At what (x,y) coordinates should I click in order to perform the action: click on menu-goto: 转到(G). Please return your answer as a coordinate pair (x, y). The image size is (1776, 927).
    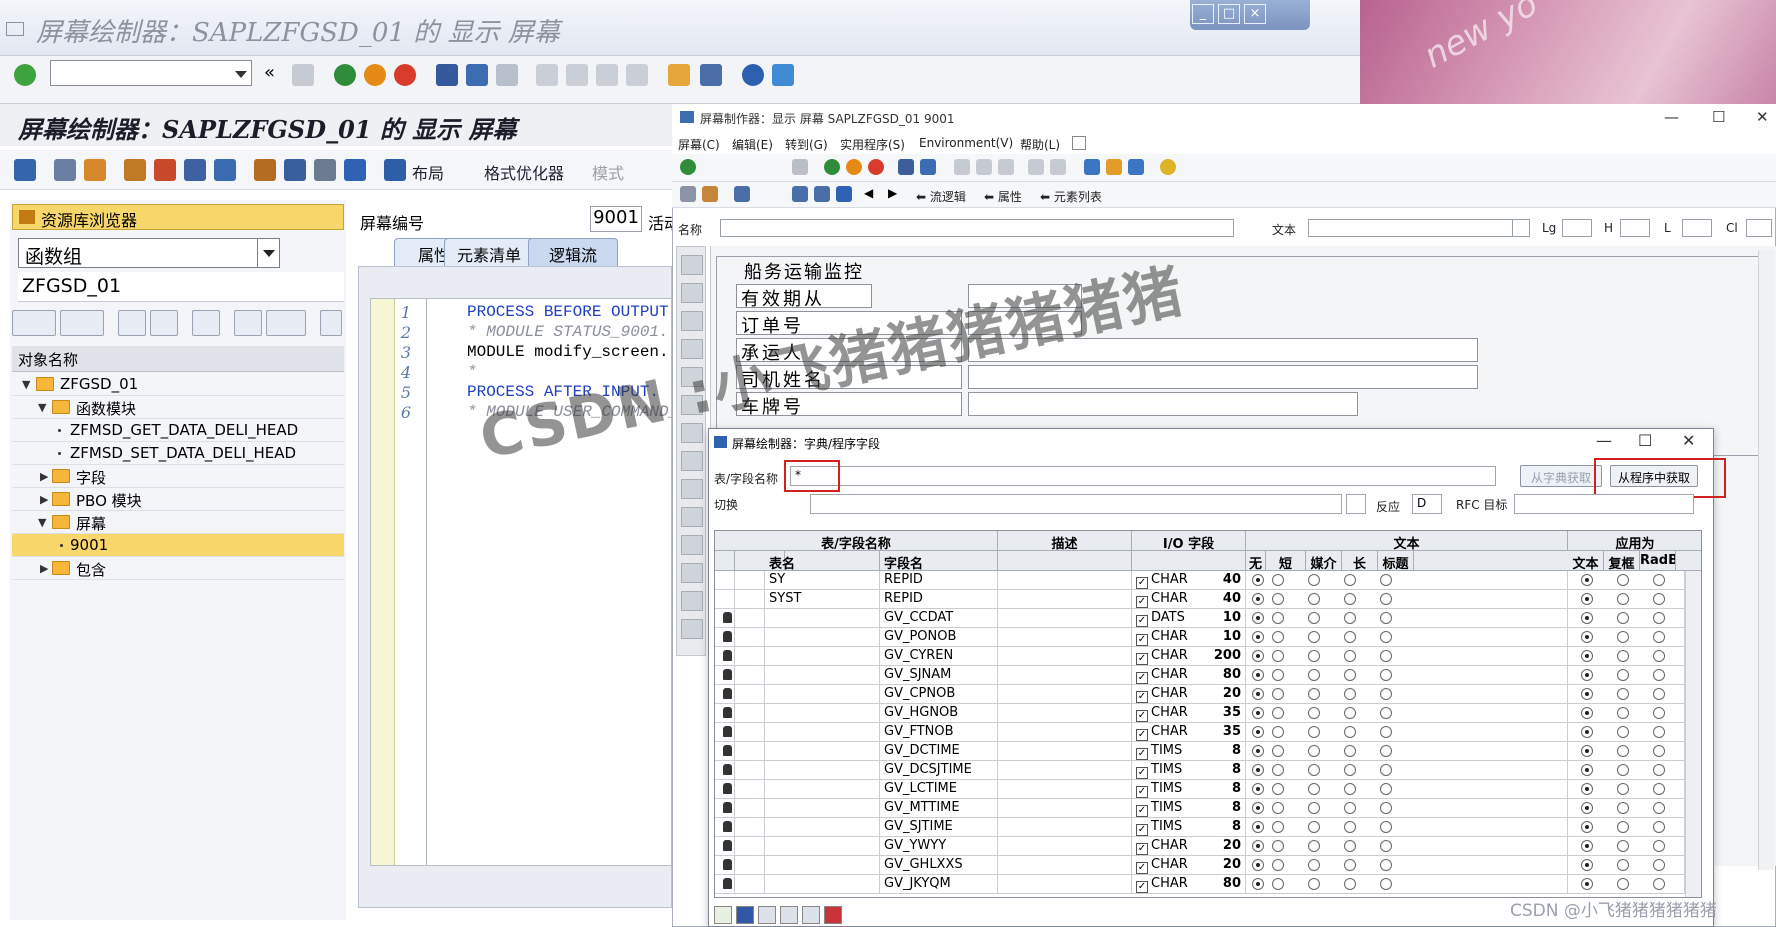
    Looking at the image, I should click on (806, 144).